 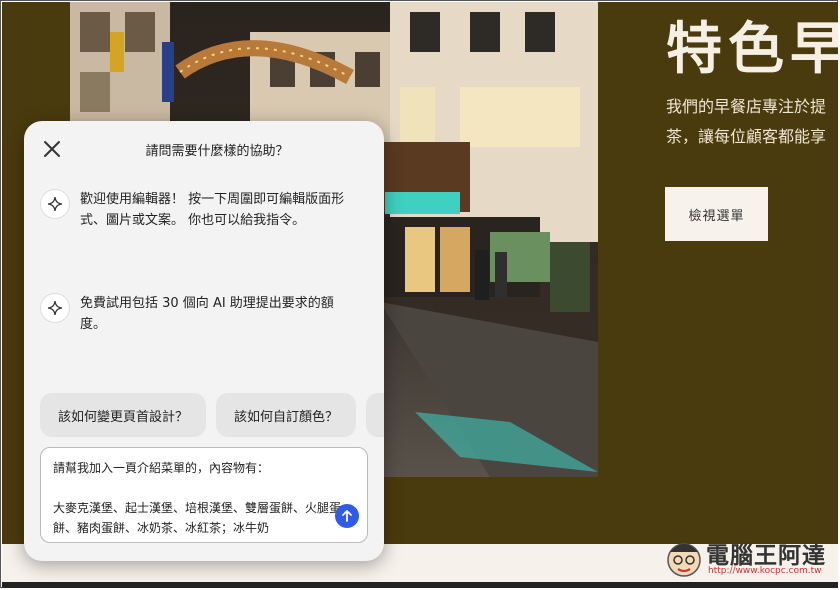 What do you see at coordinates (286, 415) in the screenshot?
I see `suggestion-chip-custom-colors: 該如何自訂顏色？` at bounding box center [286, 415].